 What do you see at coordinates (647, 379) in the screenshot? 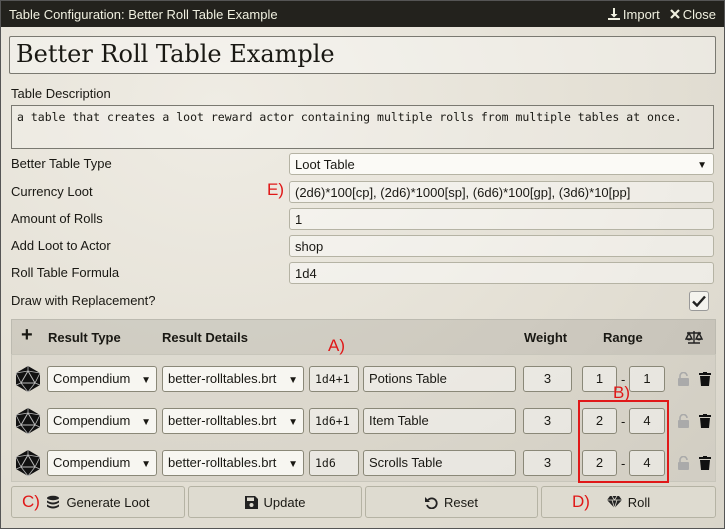
I see `range-high-input: 1` at bounding box center [647, 379].